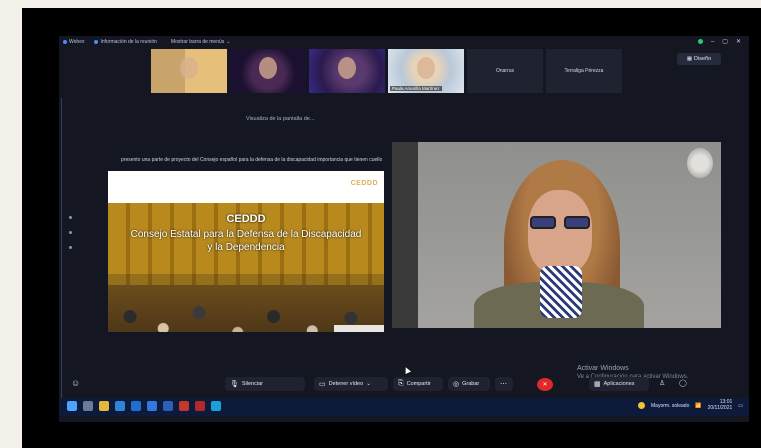 The height and width of the screenshot is (448, 761). Describe the element at coordinates (75, 383) in the screenshot. I see `reactions-icon: ☺` at that location.